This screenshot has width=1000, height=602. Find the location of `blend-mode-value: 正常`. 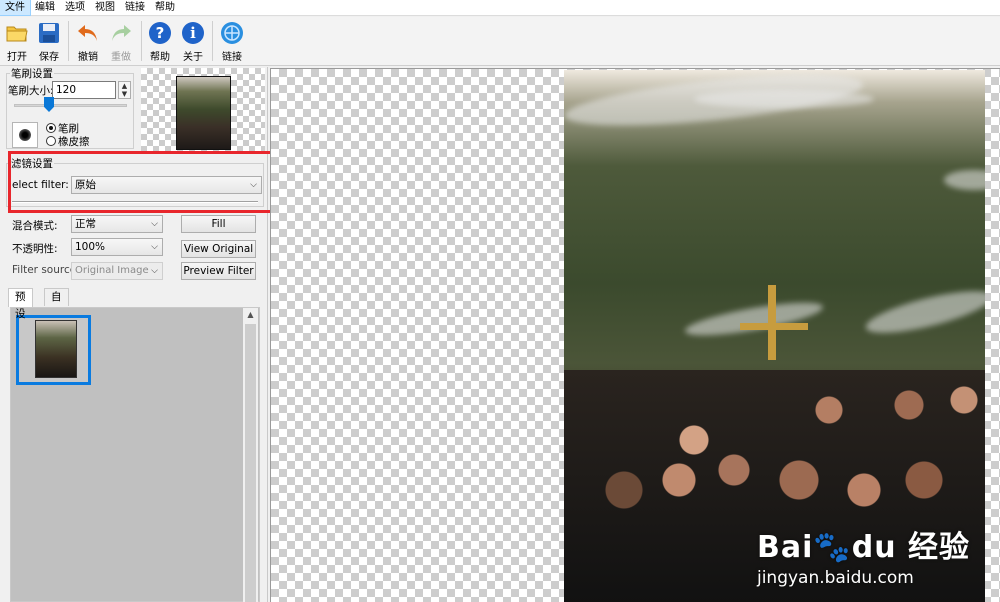

blend-mode-value: 正常 is located at coordinates (85, 224).